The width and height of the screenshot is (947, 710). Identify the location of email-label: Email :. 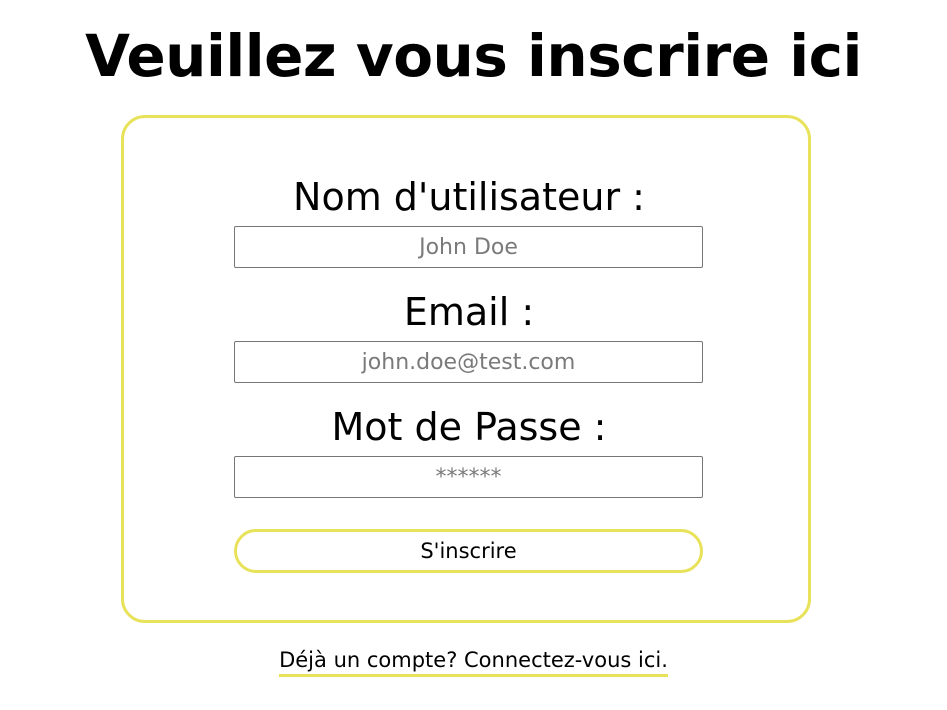
(469, 312).